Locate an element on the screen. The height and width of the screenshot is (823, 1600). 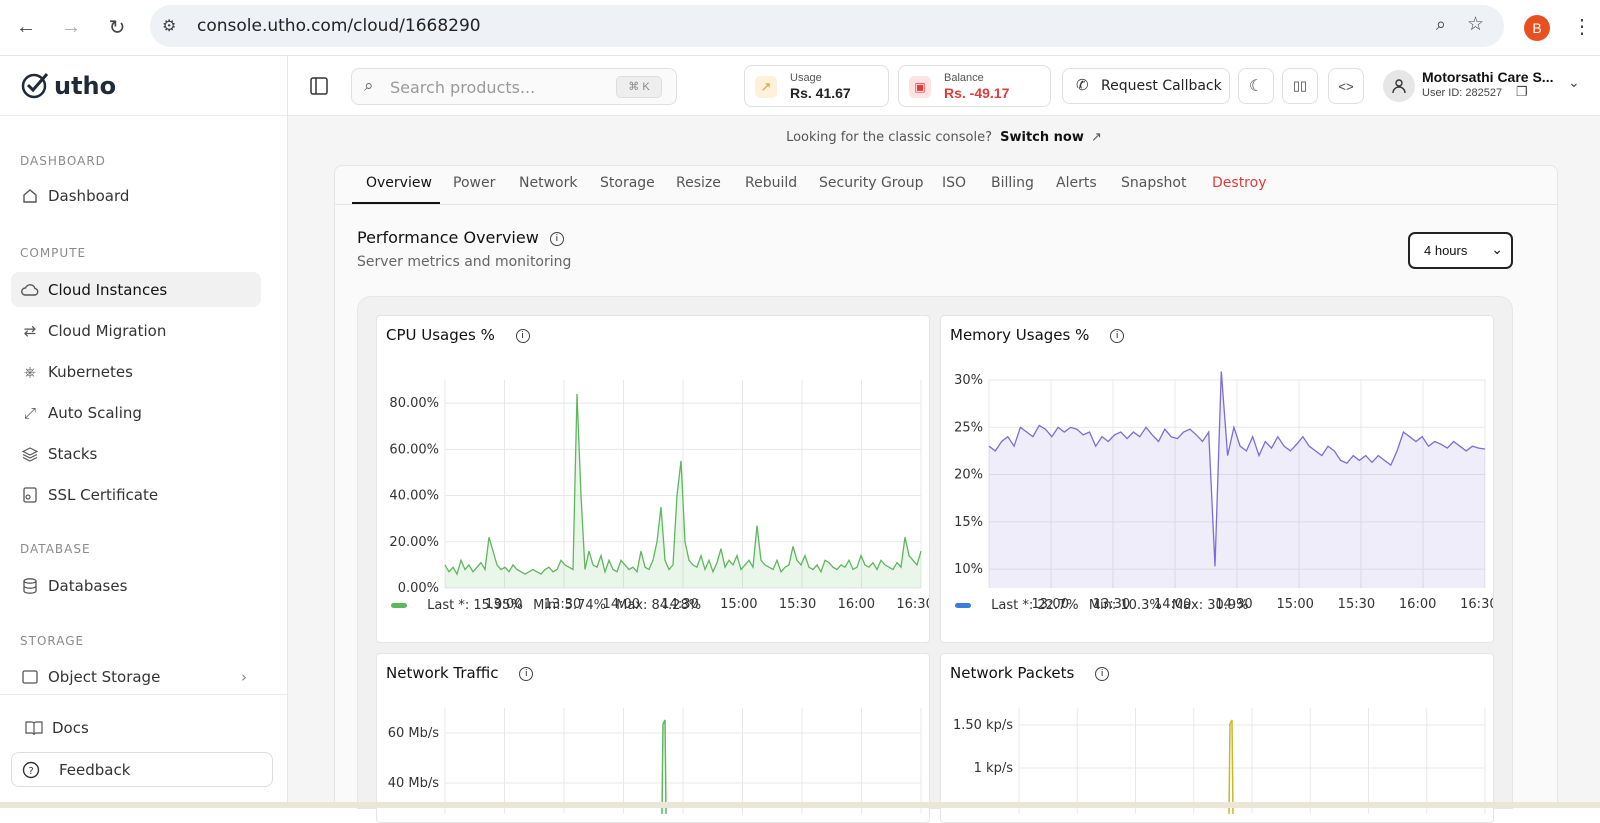
search-icon: ⌕ is located at coordinates (369, 85).